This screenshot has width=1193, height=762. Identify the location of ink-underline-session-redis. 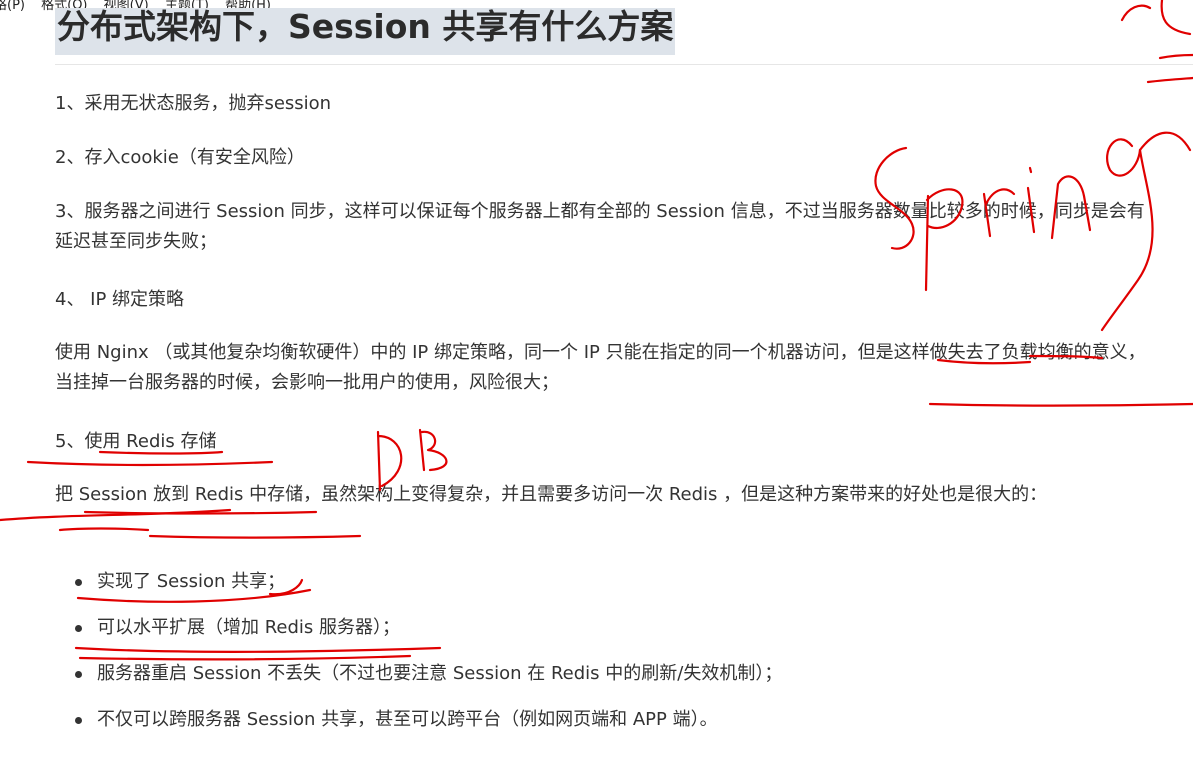
(200, 512).